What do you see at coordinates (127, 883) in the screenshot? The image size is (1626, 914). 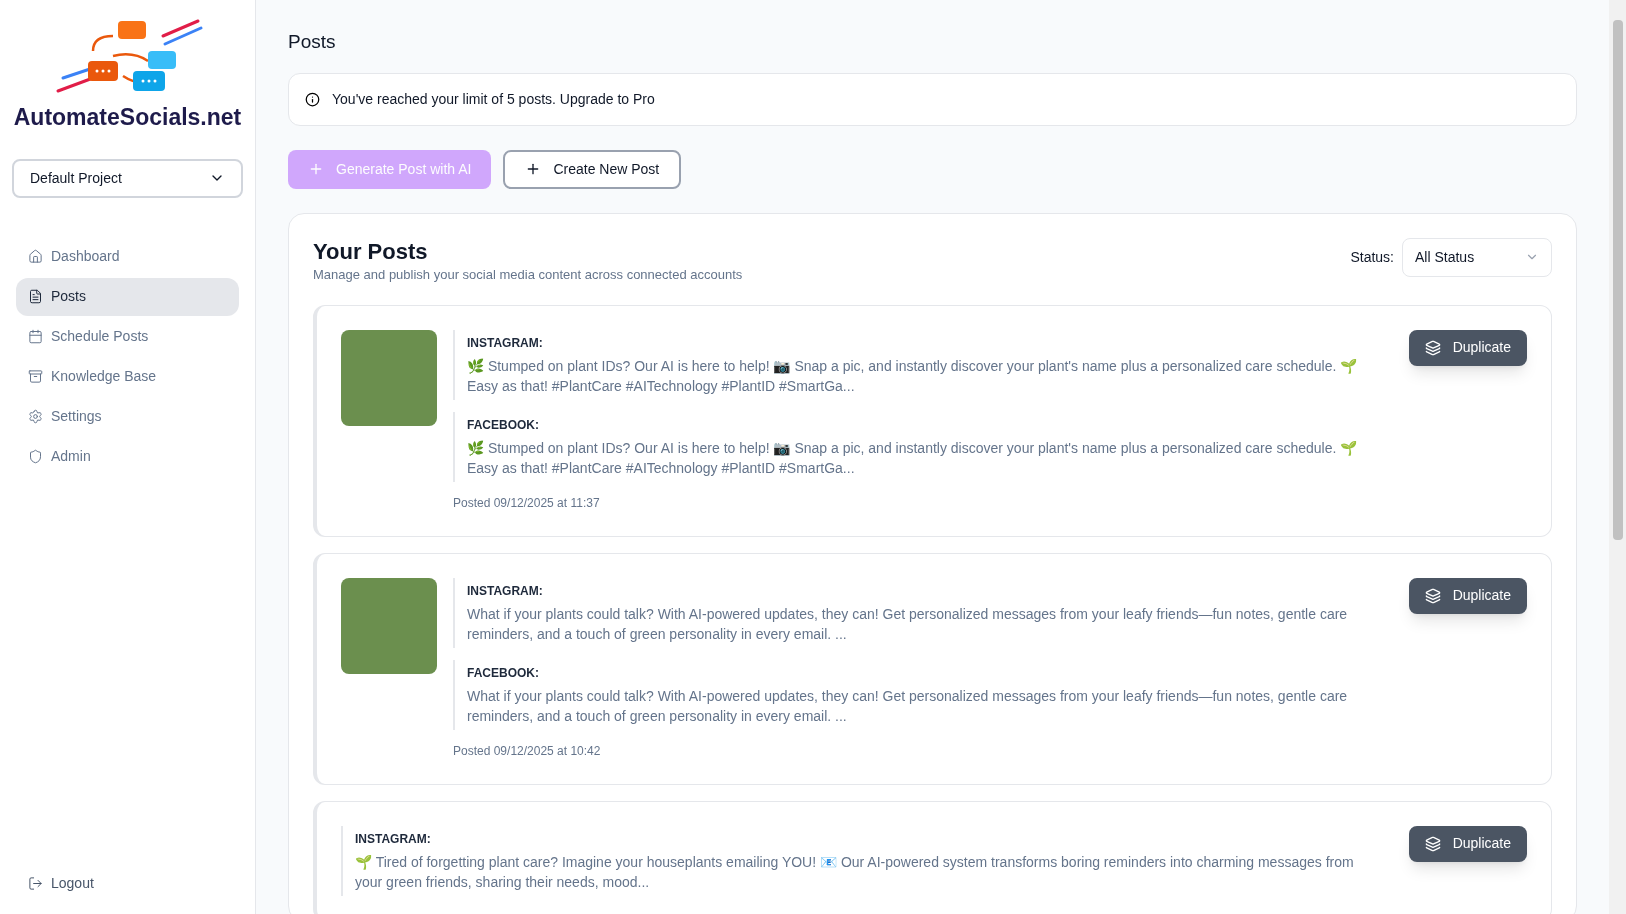 I see `logout-link: Logout` at bounding box center [127, 883].